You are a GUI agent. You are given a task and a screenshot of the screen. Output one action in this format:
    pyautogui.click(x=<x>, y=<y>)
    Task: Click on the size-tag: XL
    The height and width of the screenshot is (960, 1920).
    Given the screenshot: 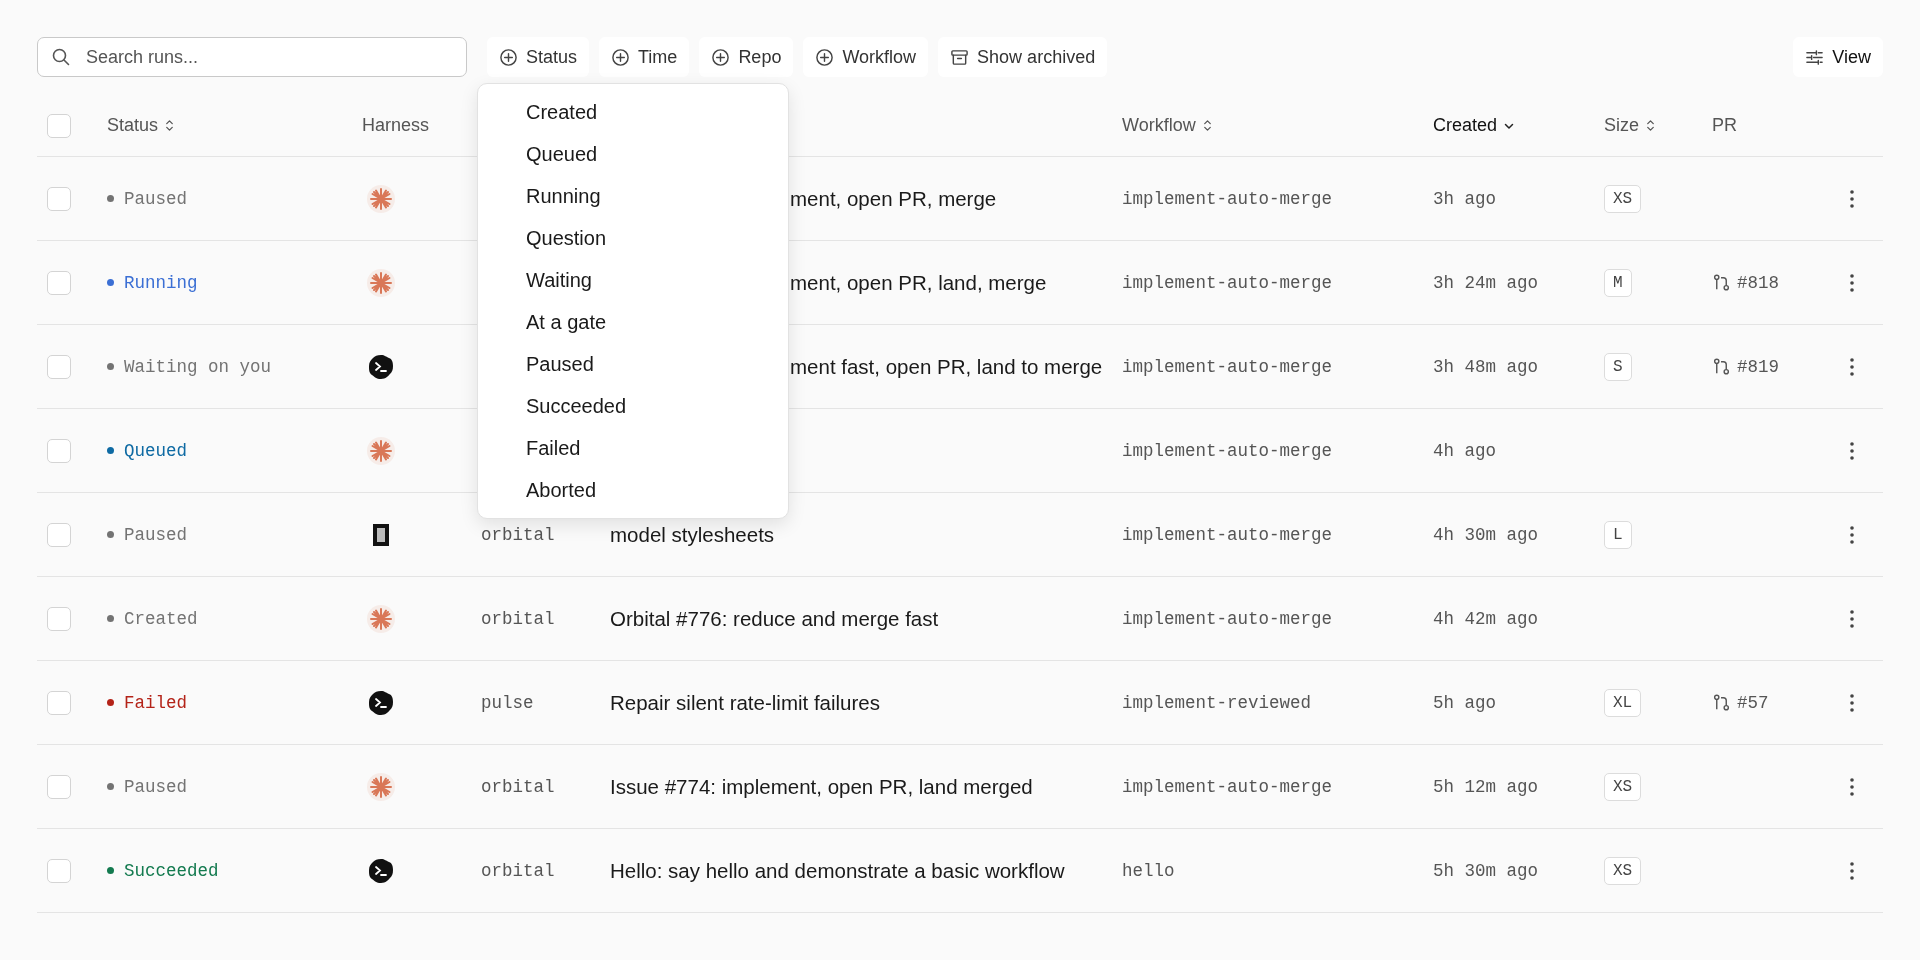 What is the action you would take?
    pyautogui.click(x=1623, y=702)
    